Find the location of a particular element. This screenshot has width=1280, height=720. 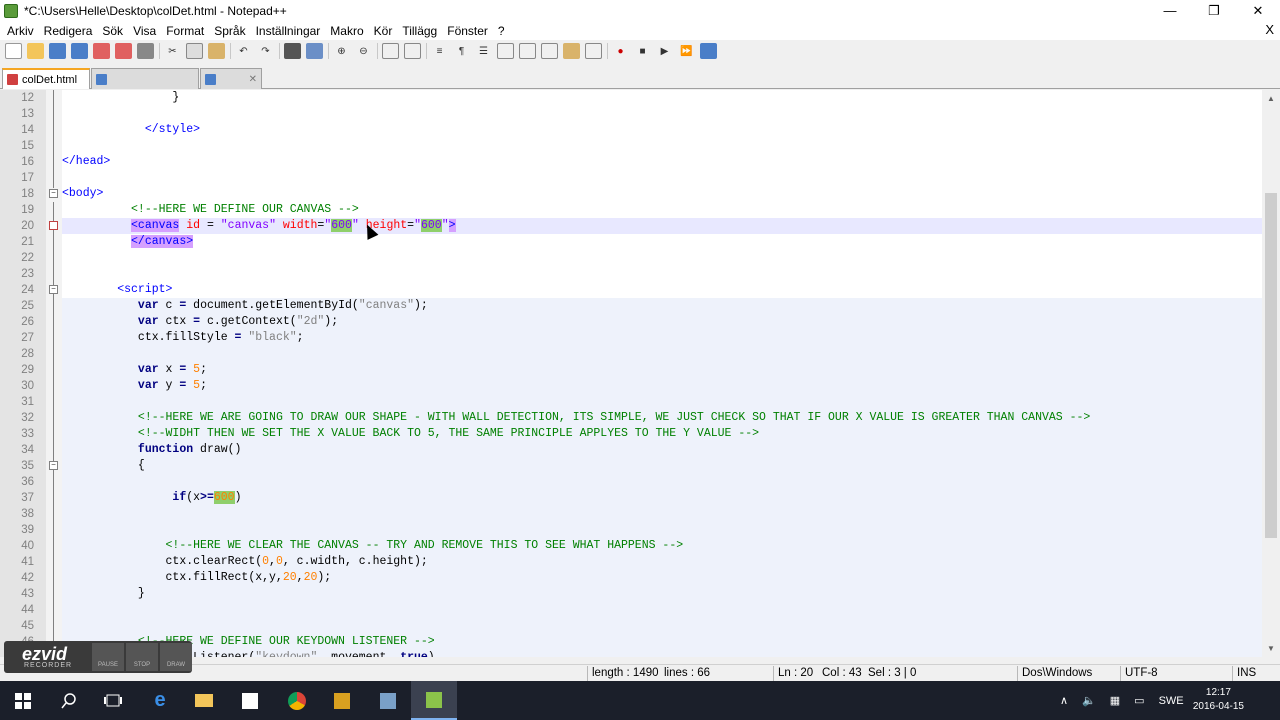

close-all-icon is located at coordinates (123, 51).